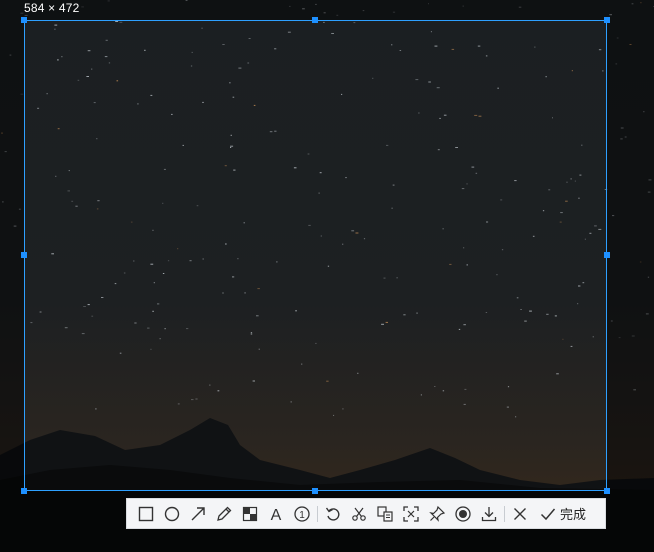 The width and height of the screenshot is (654, 552). I want to click on text-icon: A, so click(276, 515).